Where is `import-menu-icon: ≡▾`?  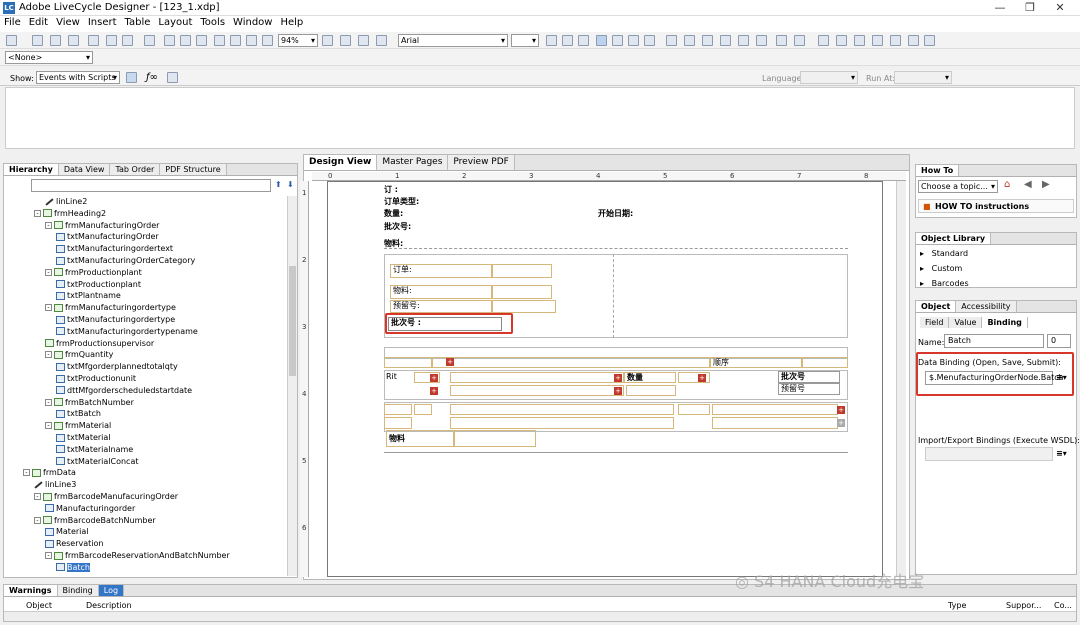 import-menu-icon: ≡▾ is located at coordinates (1061, 453).